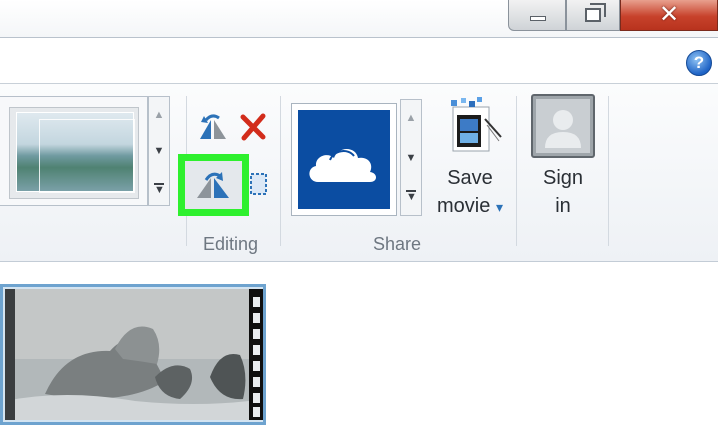 Image resolution: width=718 pixels, height=447 pixels. Describe the element at coordinates (159, 115) in the screenshot. I see `gallery-scroll-up: ▲` at that location.